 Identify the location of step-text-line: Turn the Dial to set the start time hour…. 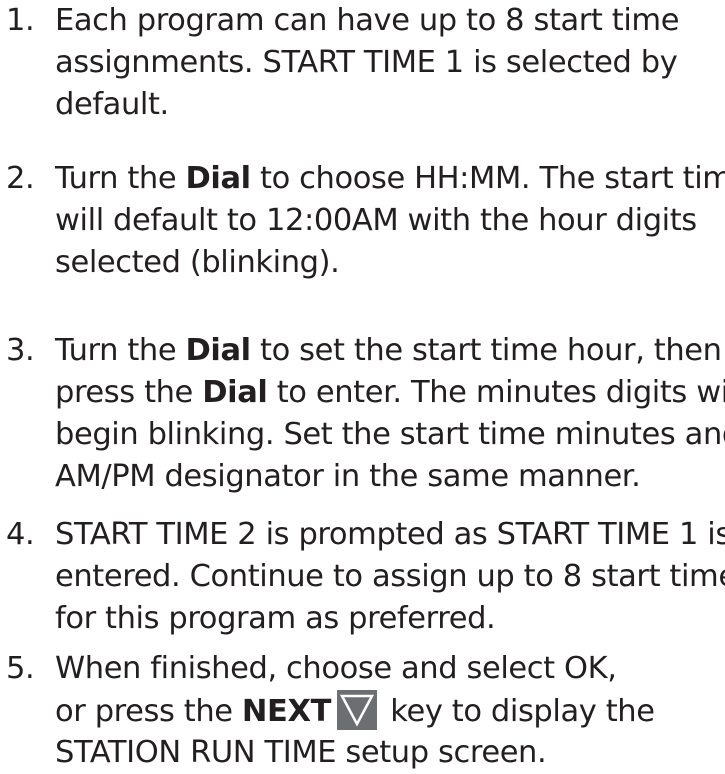
(388, 351).